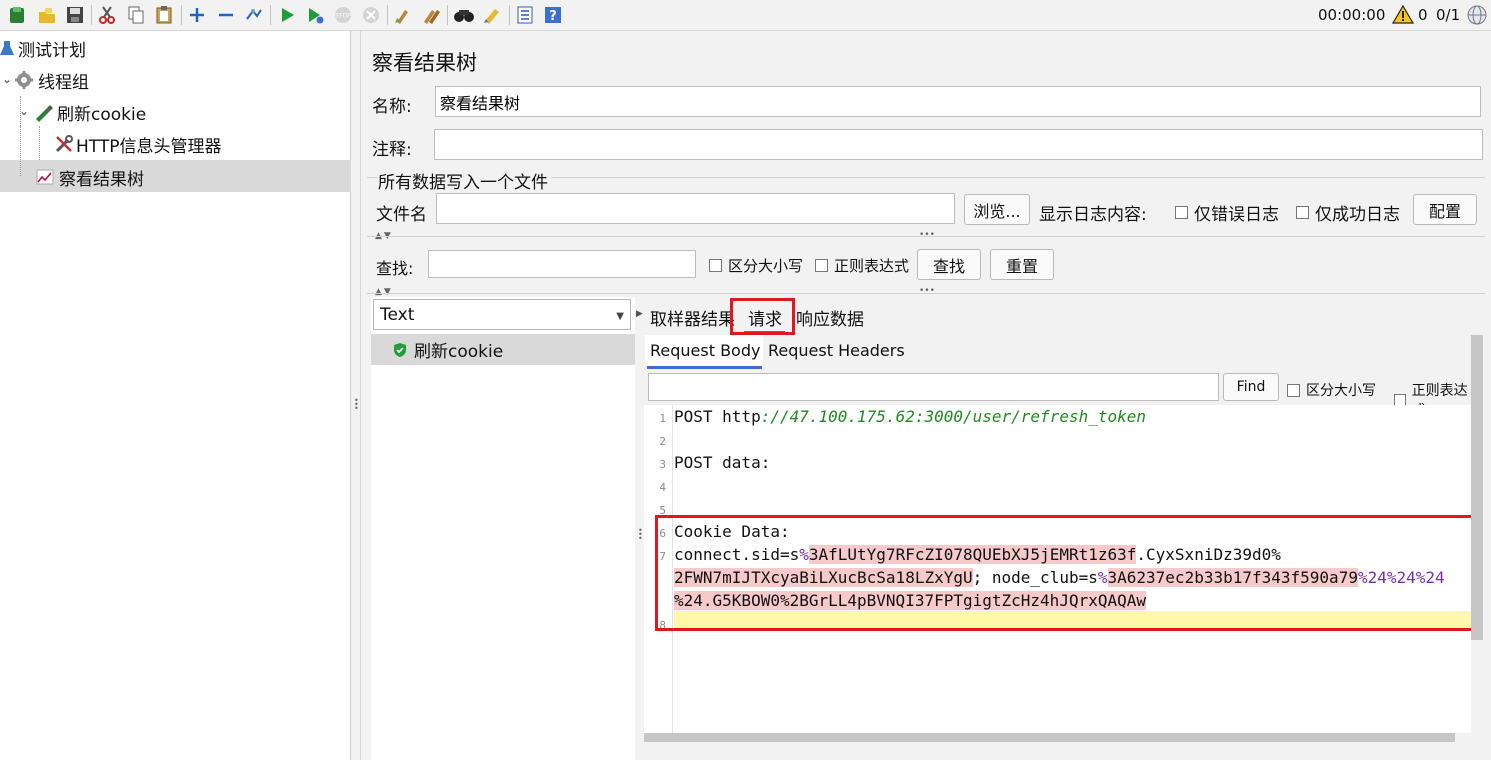  I want to click on tree-item-label: HTTP信息头管理器, so click(149, 146).